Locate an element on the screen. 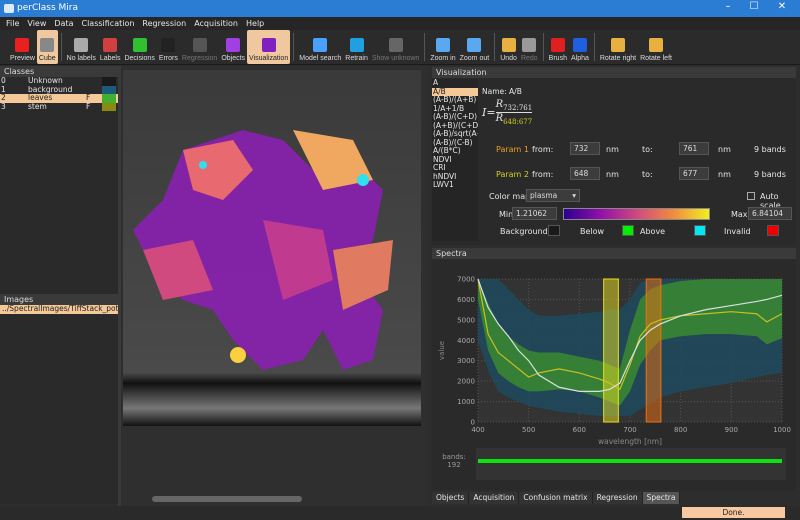  menu-data: Data is located at coordinates (63, 23).